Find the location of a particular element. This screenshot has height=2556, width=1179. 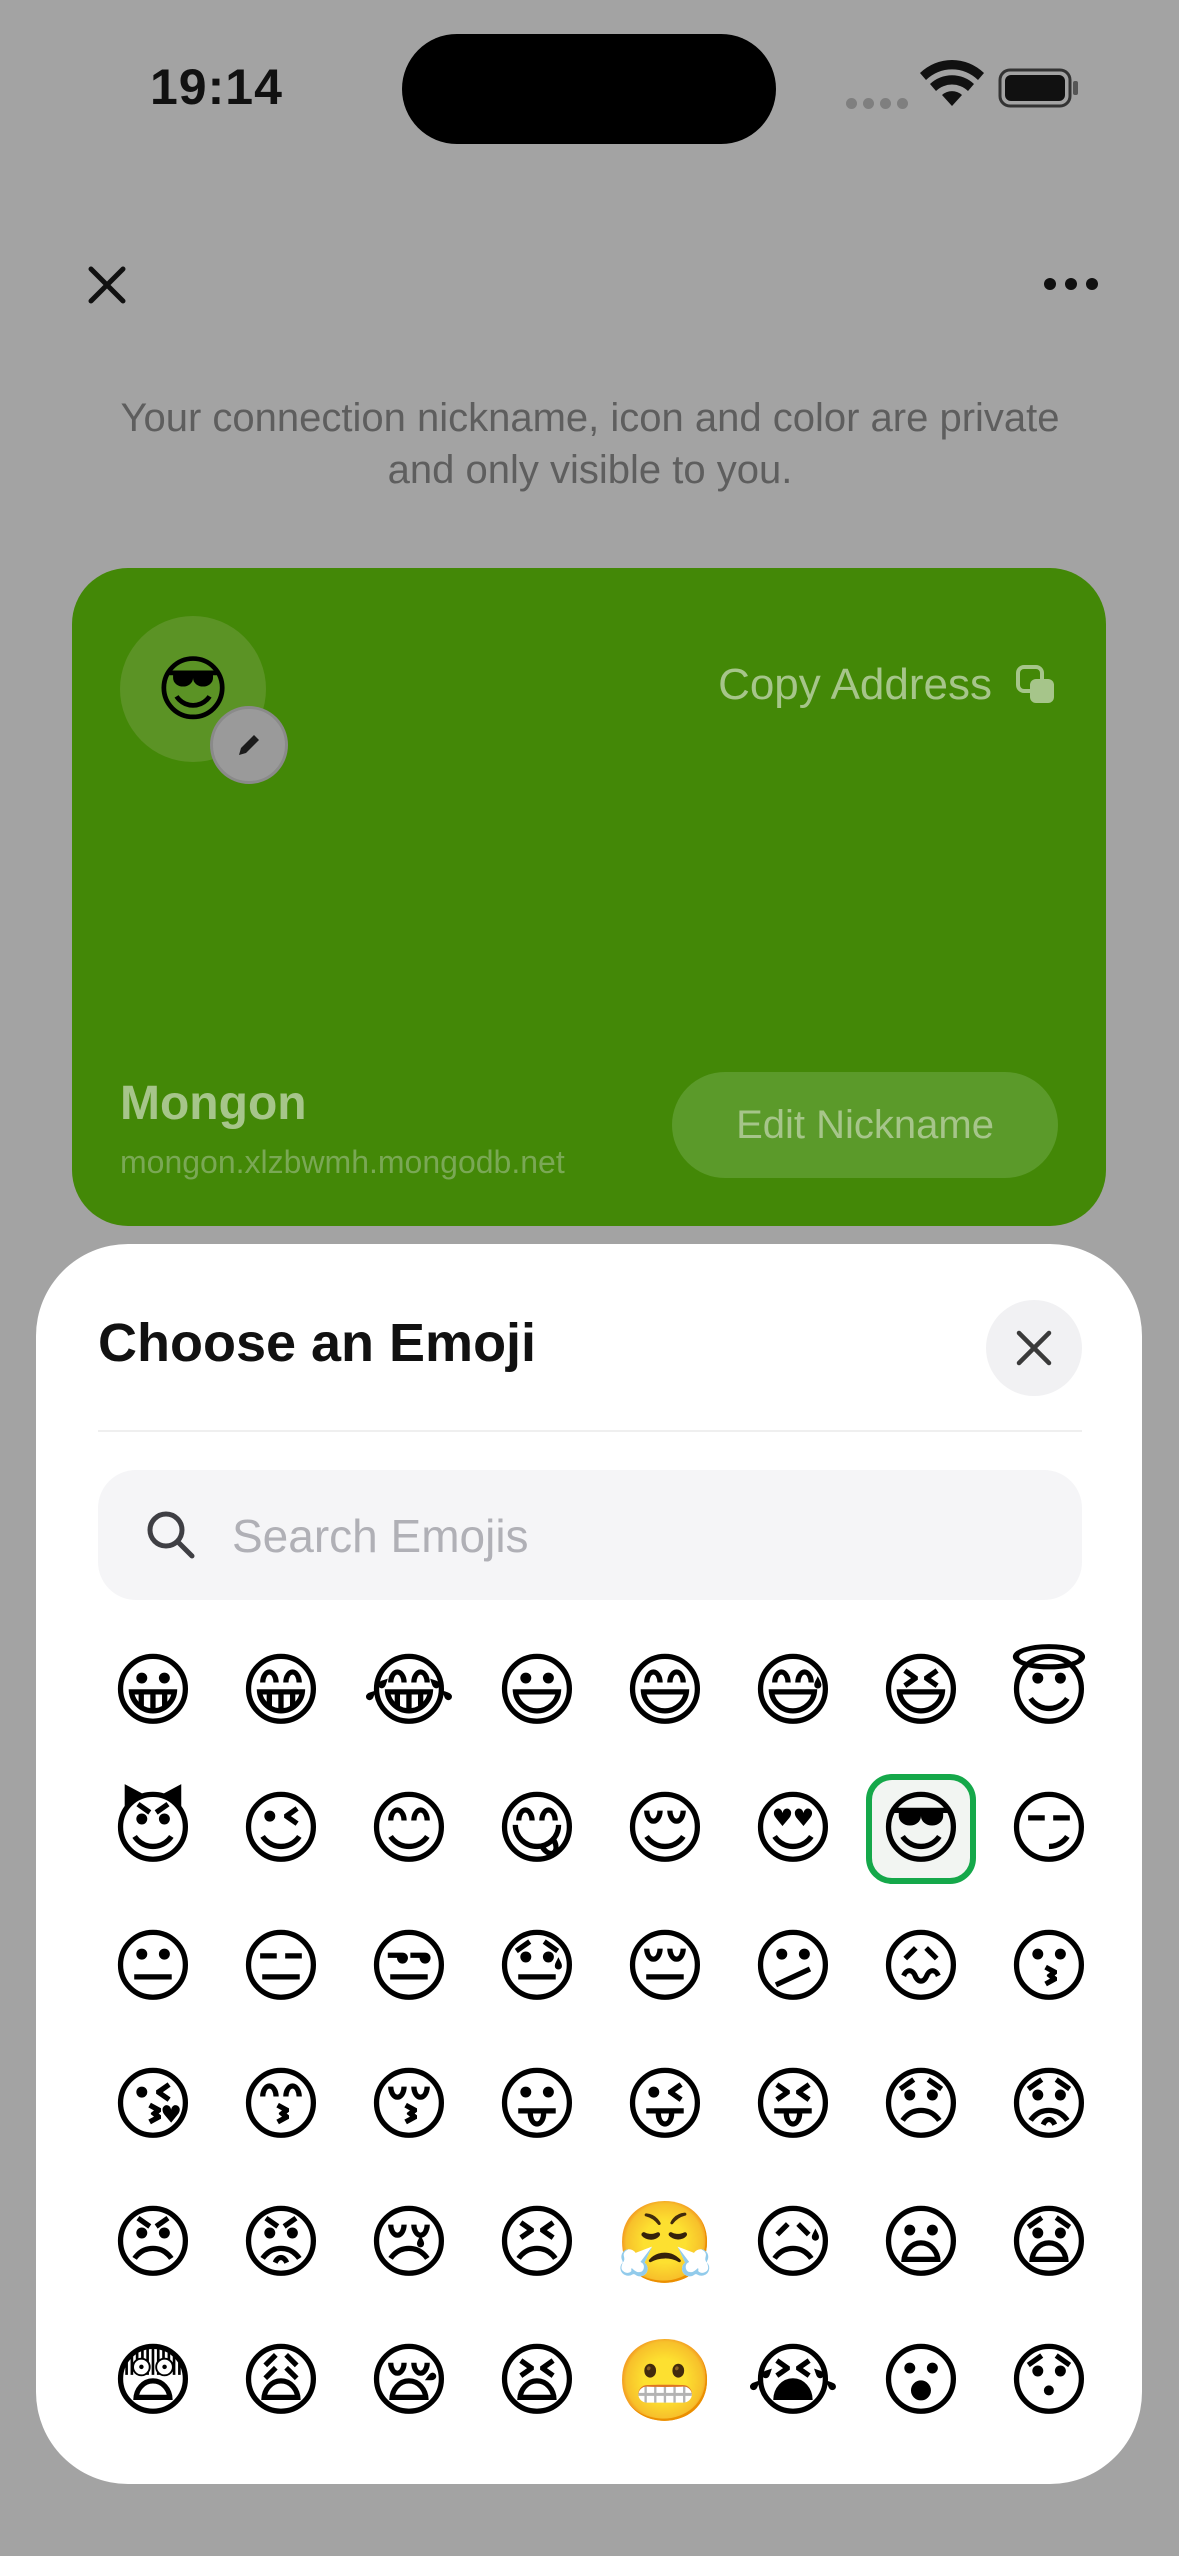

divider is located at coordinates (590, 1431).